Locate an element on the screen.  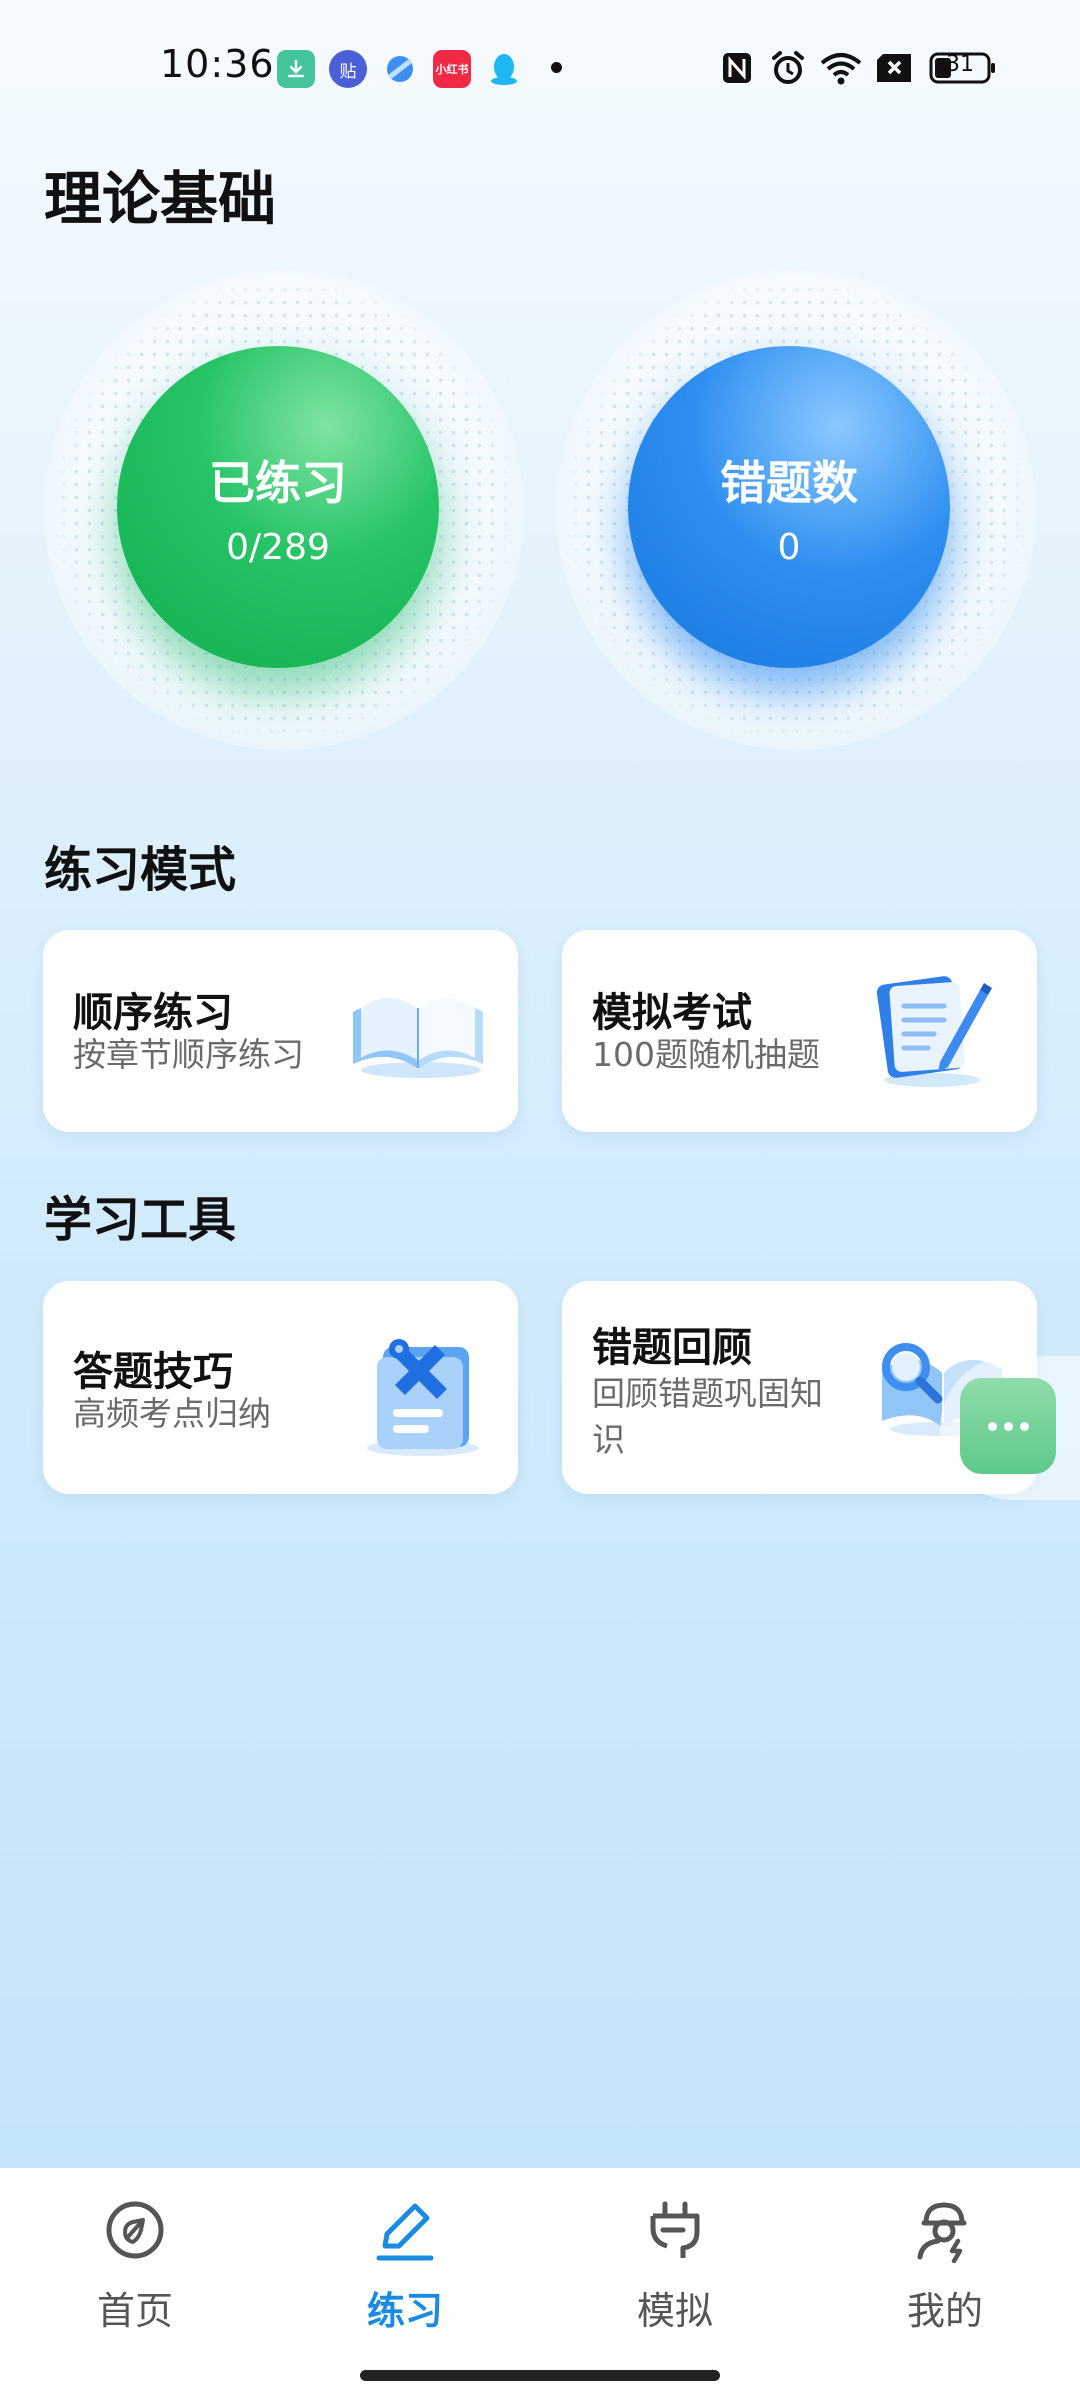
bottom-nav: 首页 练习 模拟 我的 is located at coordinates (540, 2284).